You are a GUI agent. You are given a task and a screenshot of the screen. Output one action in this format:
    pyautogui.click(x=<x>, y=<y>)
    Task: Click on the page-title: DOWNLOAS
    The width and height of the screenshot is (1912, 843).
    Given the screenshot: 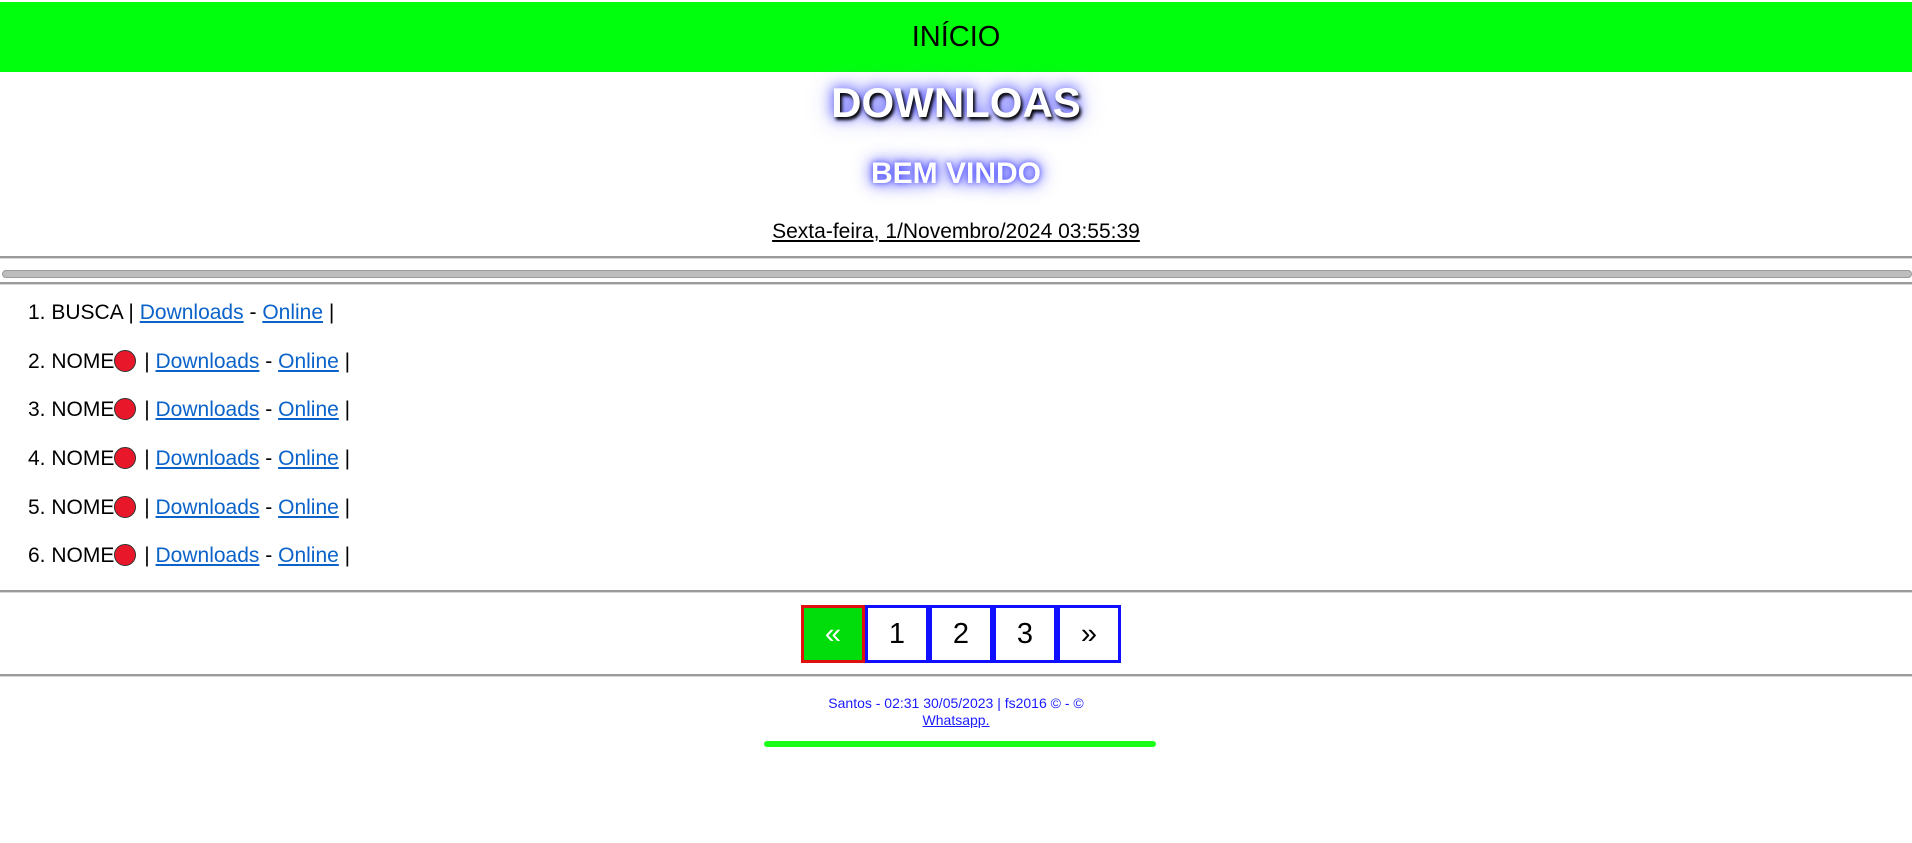 What is the action you would take?
    pyautogui.click(x=956, y=102)
    